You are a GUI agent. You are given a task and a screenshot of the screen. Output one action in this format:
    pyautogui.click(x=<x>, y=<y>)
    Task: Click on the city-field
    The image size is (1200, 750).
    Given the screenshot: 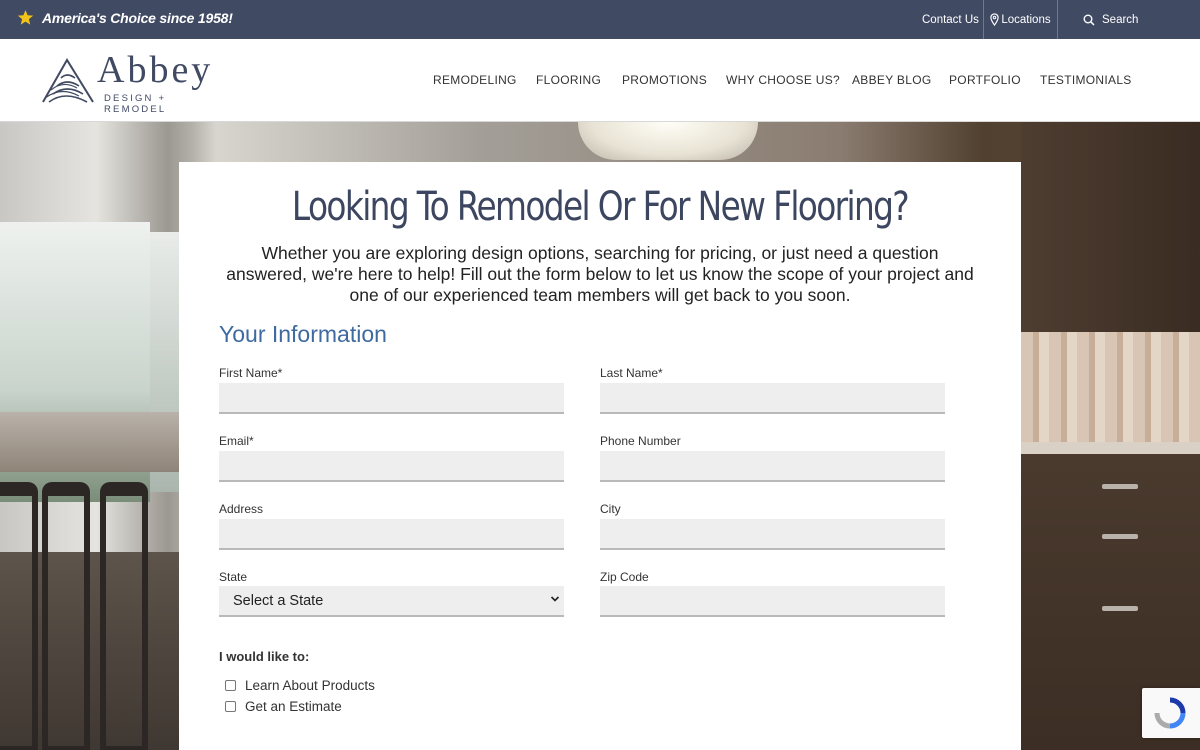 What is the action you would take?
    pyautogui.click(x=772, y=534)
    